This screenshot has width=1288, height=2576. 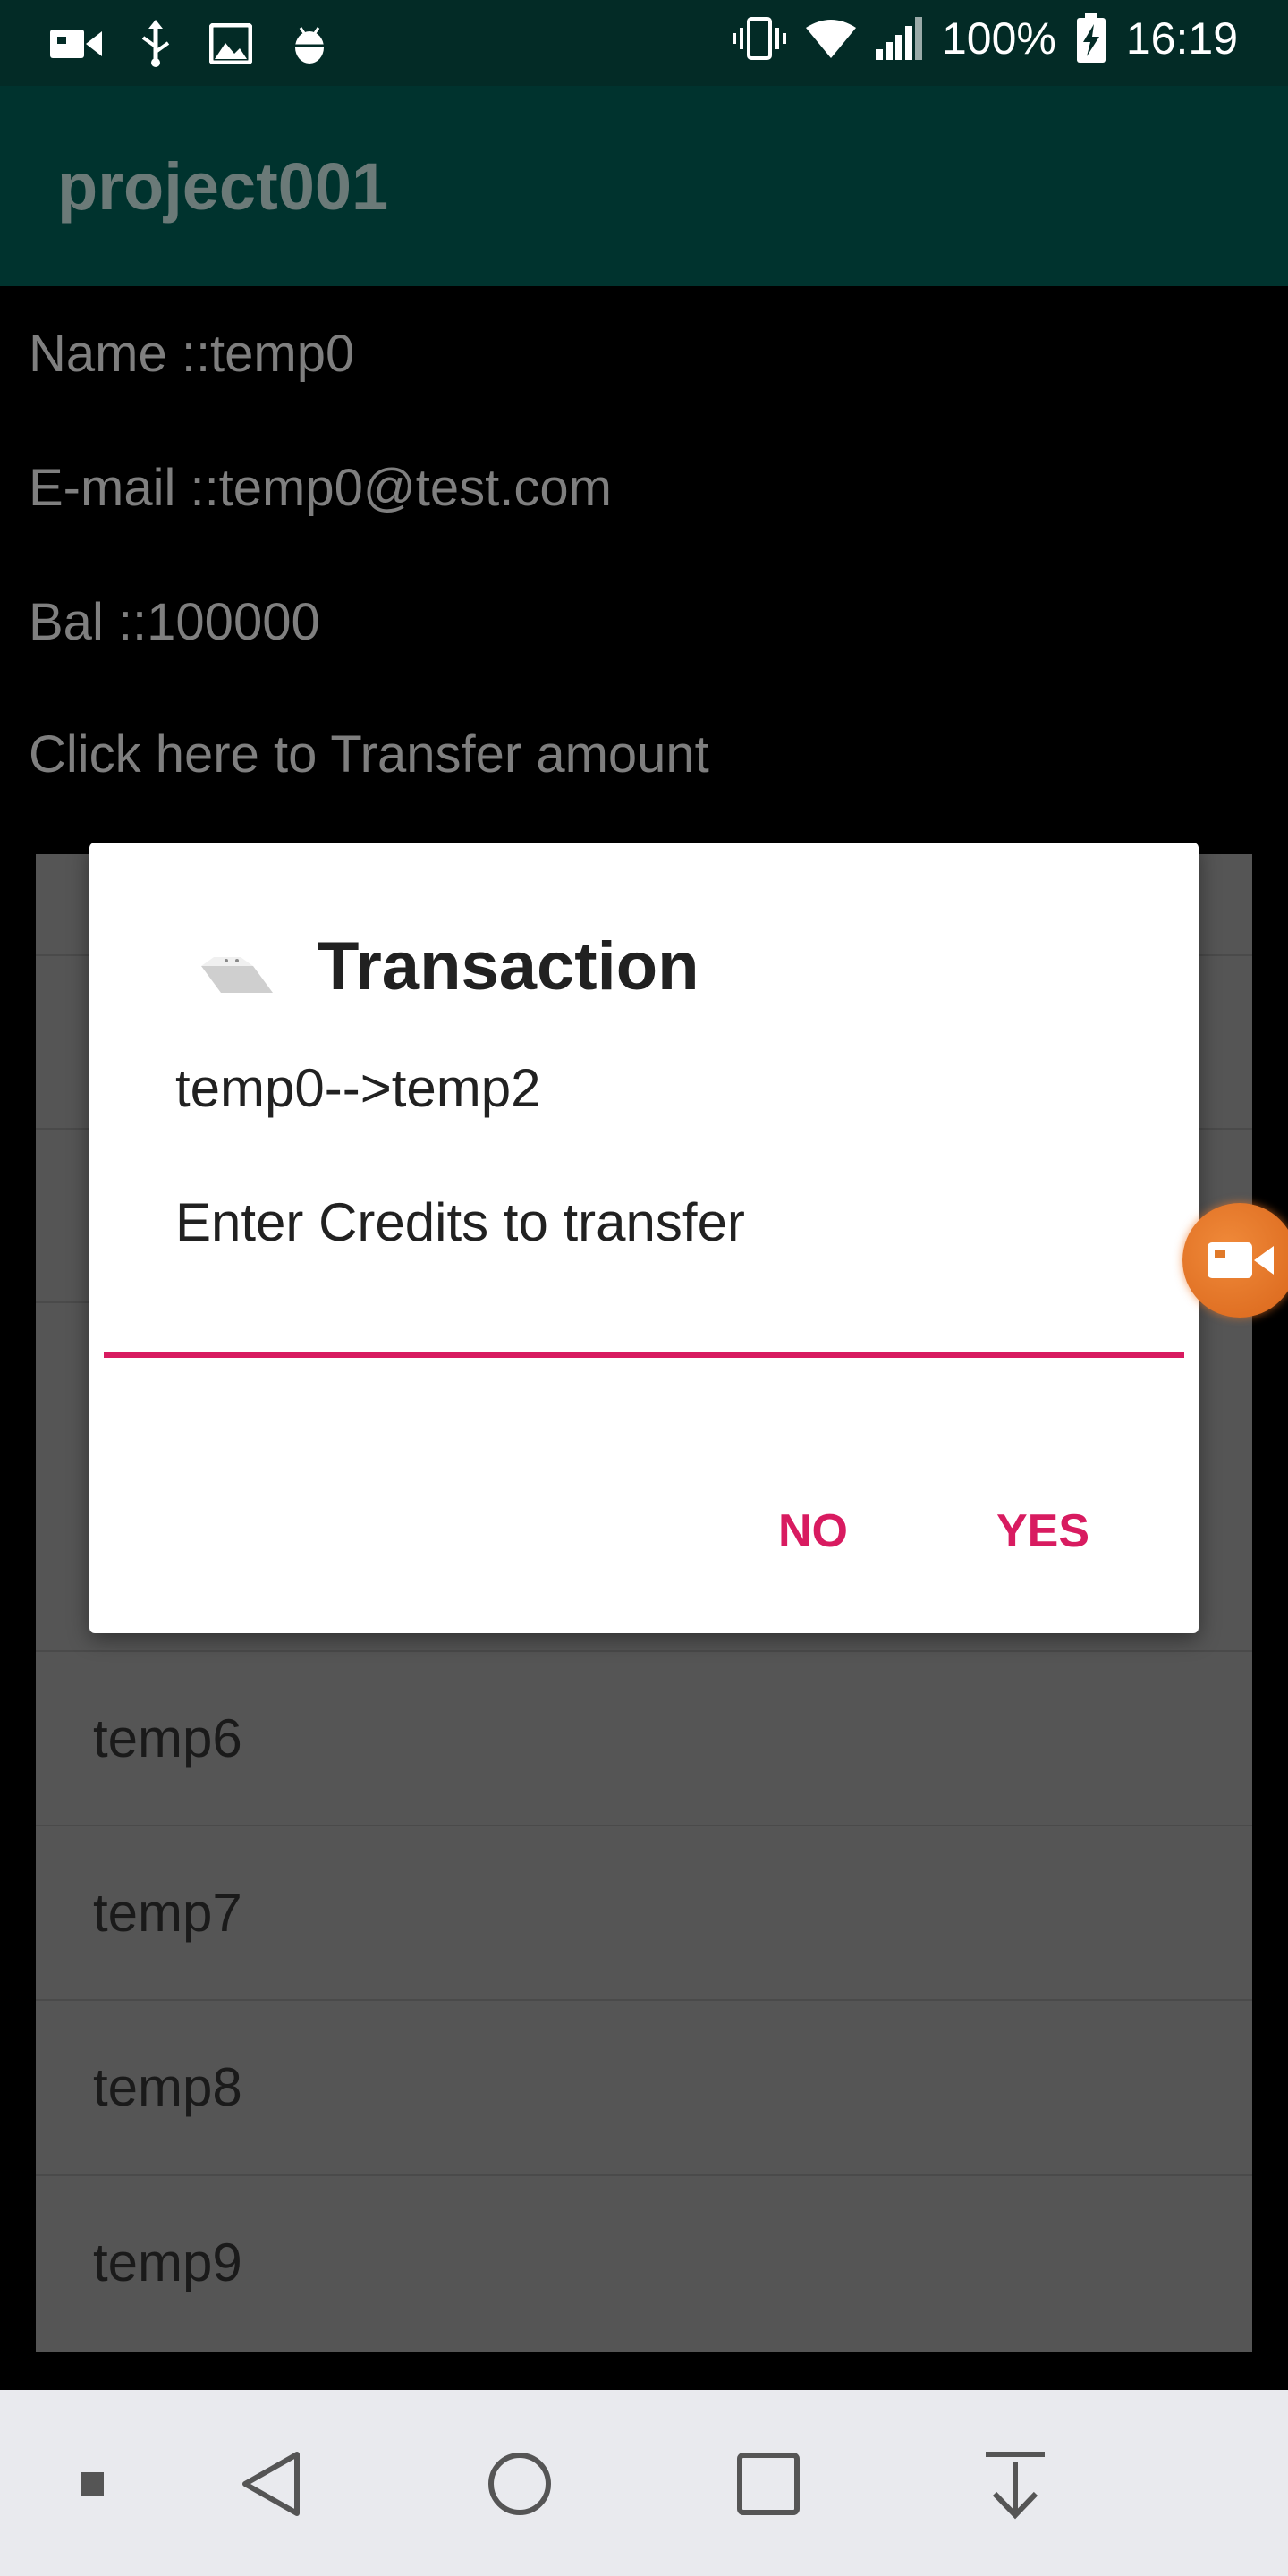 I want to click on transfer-link: Click here to Transfer amount, so click(x=369, y=754).